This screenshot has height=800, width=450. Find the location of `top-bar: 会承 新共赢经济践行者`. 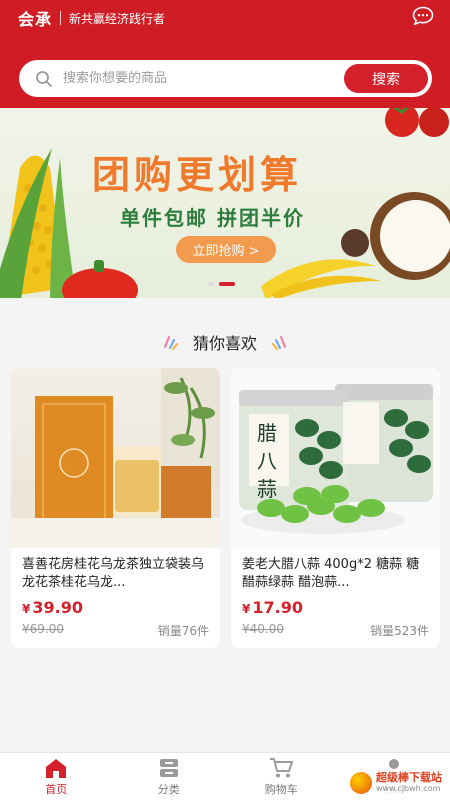

top-bar: 会承 新共赢经济践行者 is located at coordinates (225, 18).